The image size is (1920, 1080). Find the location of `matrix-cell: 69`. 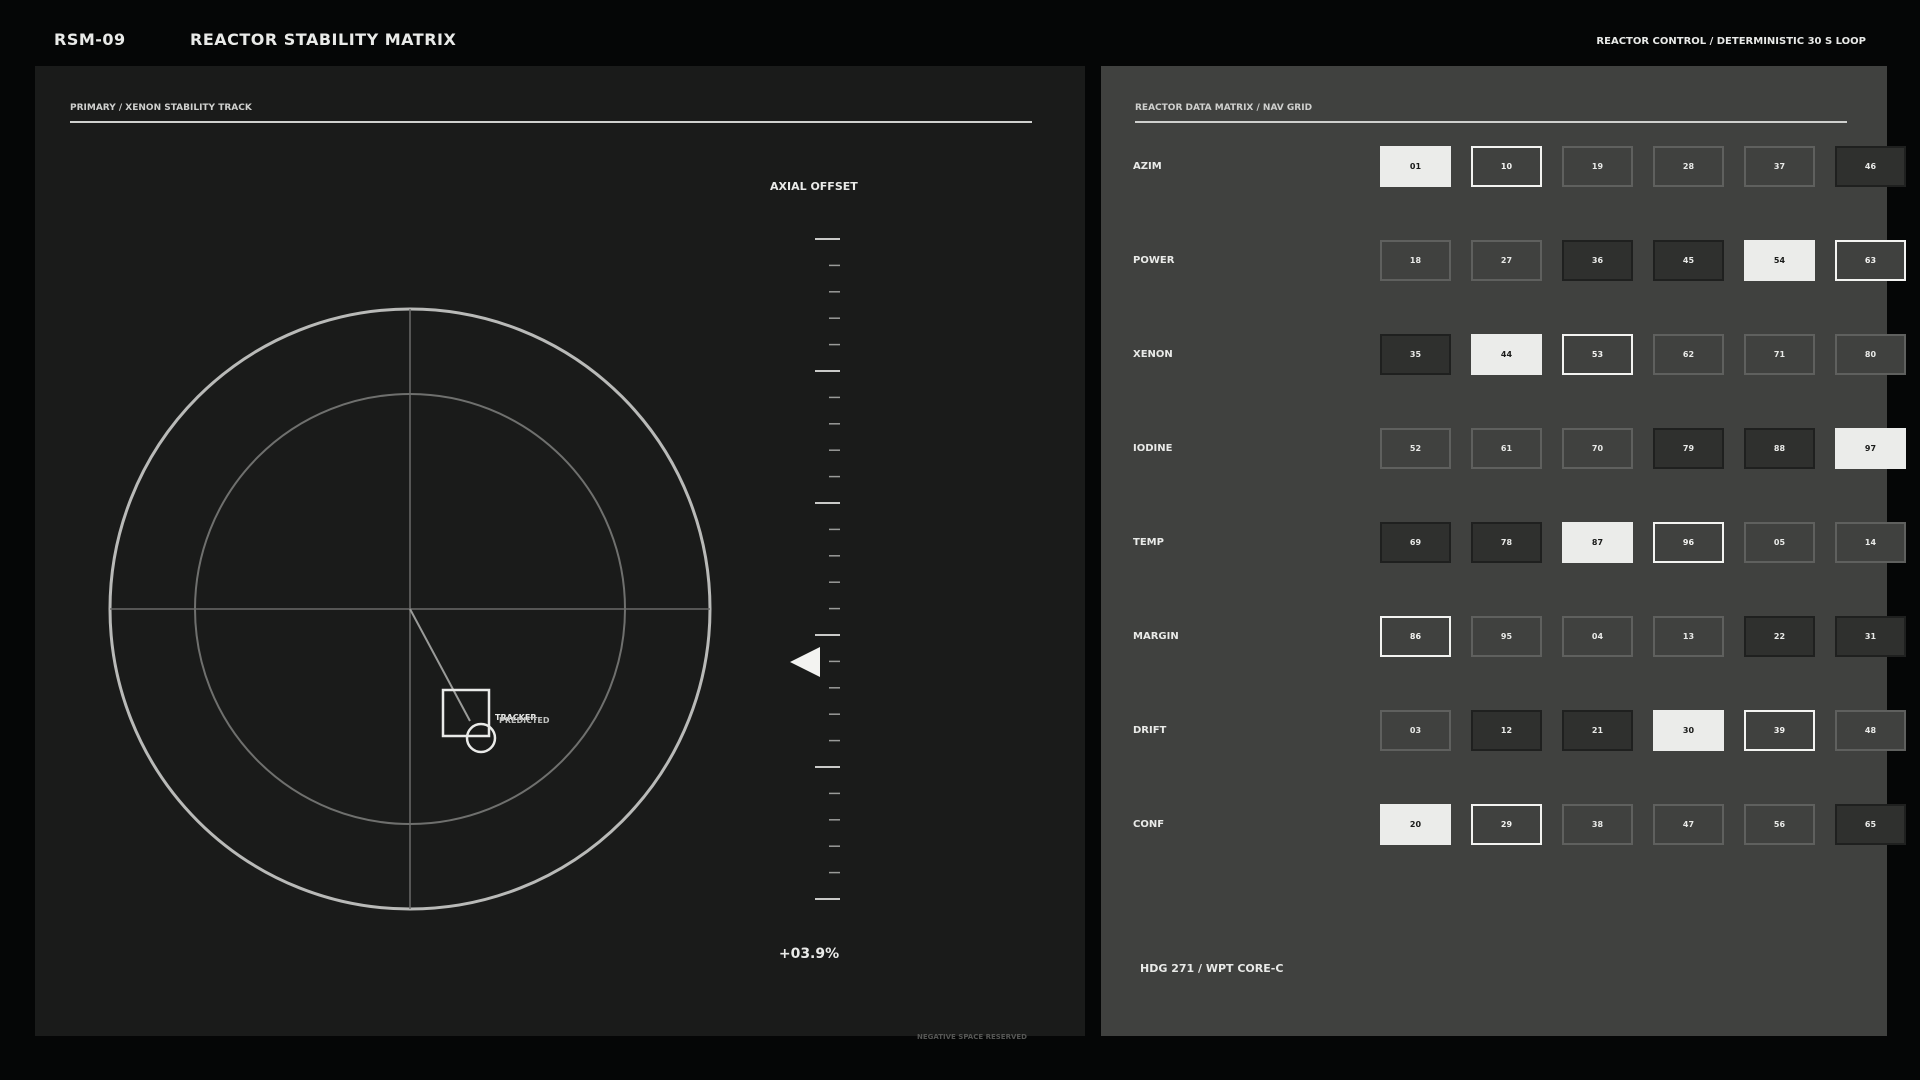

matrix-cell: 69 is located at coordinates (1415, 542).